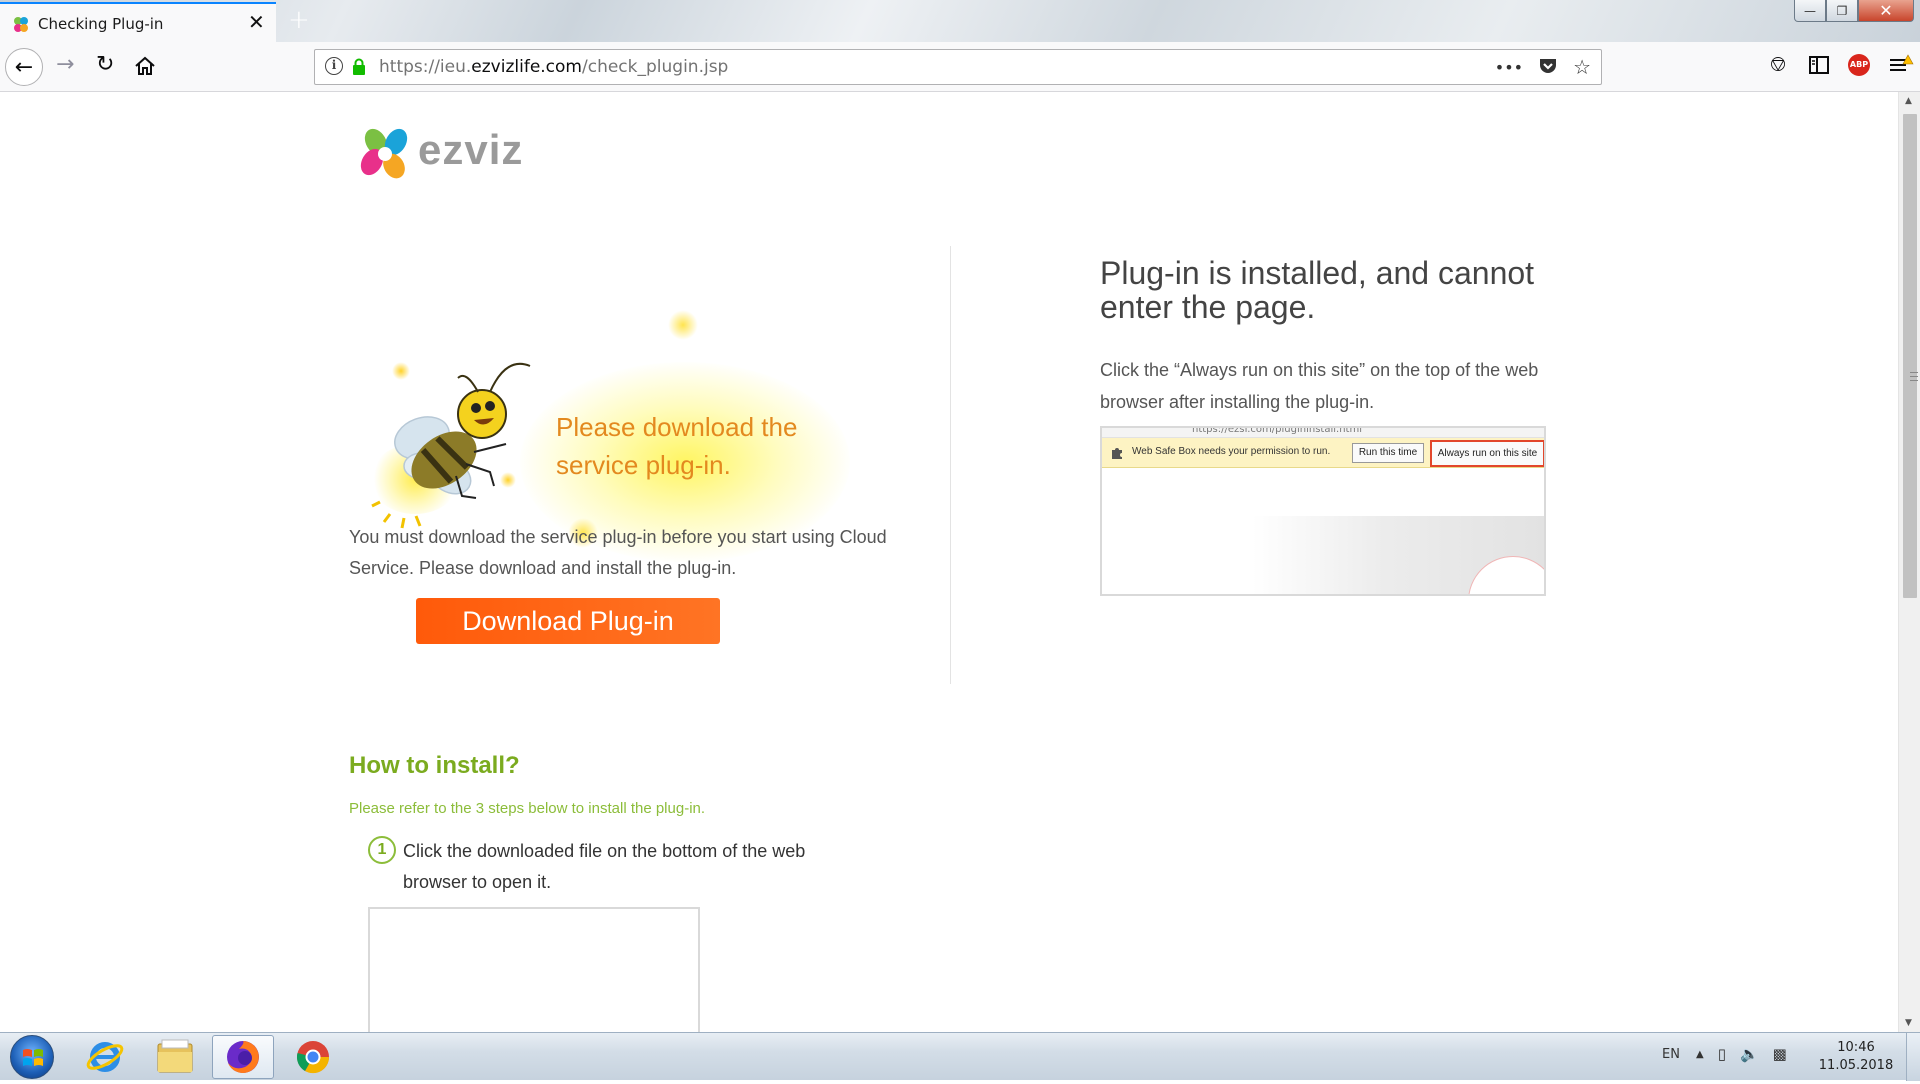 This screenshot has height=1084, width=1920. What do you see at coordinates (434, 765) in the screenshot?
I see `howto-title: How to install?` at bounding box center [434, 765].